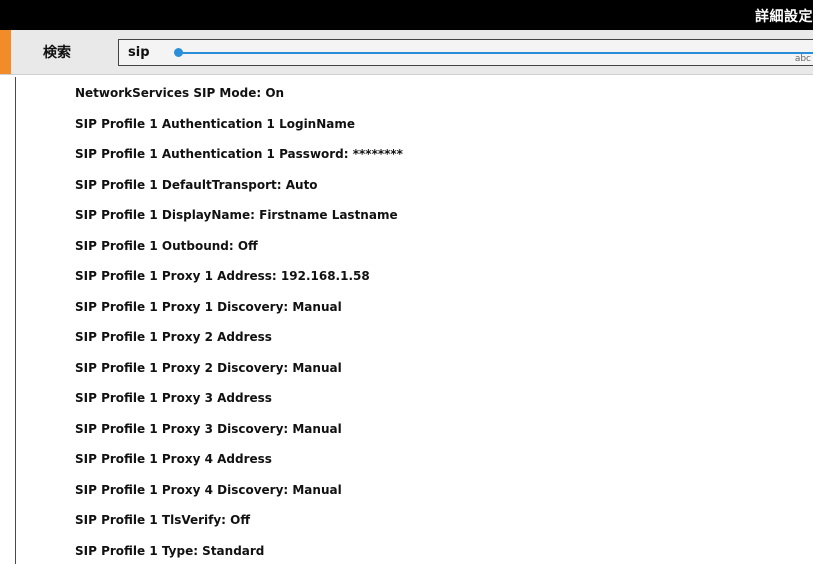 This screenshot has width=813, height=564. Describe the element at coordinates (208, 429) in the screenshot. I see `result-item: SIP Profile 1 Proxy 3 Discovery: Manual` at that location.